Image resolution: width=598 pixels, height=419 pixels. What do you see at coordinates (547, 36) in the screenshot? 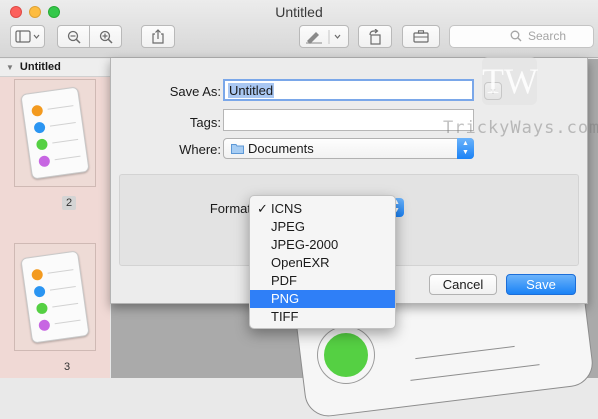
I see `search-placeholder: Search` at bounding box center [547, 36].